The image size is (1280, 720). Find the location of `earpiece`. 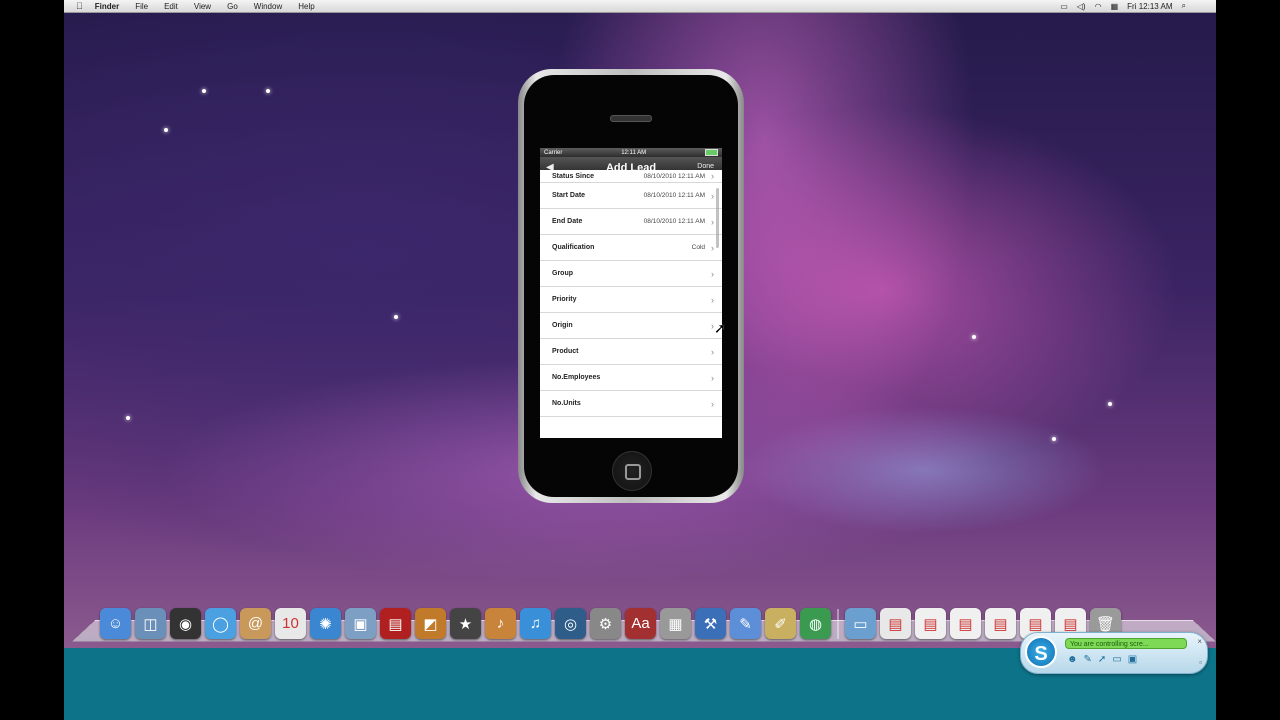

earpiece is located at coordinates (631, 118).